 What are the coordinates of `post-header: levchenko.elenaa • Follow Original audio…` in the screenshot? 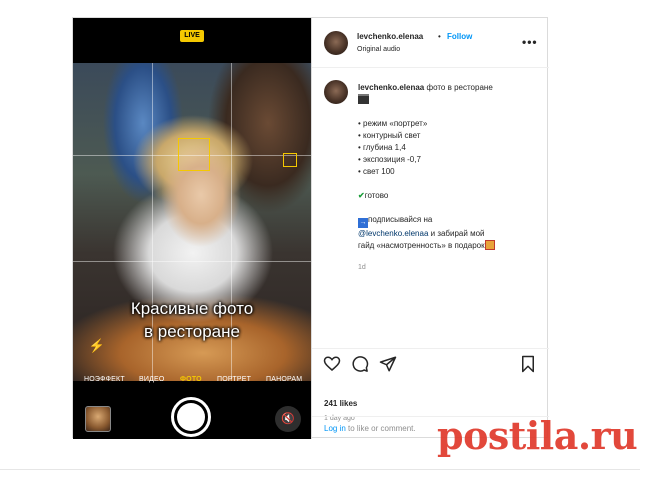 It's located at (430, 43).